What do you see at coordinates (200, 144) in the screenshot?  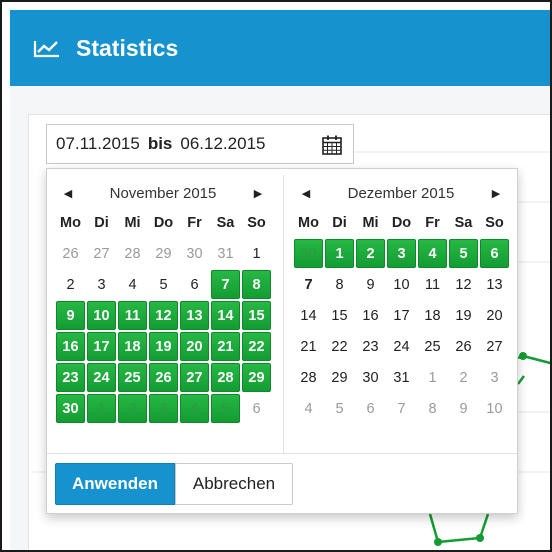 I see `date-range-input: 07.11.2015 bis 06.12.2015` at bounding box center [200, 144].